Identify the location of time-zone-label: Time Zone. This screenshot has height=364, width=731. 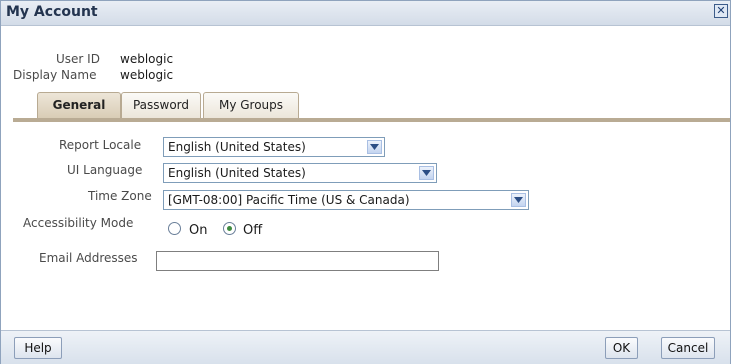
(120, 196).